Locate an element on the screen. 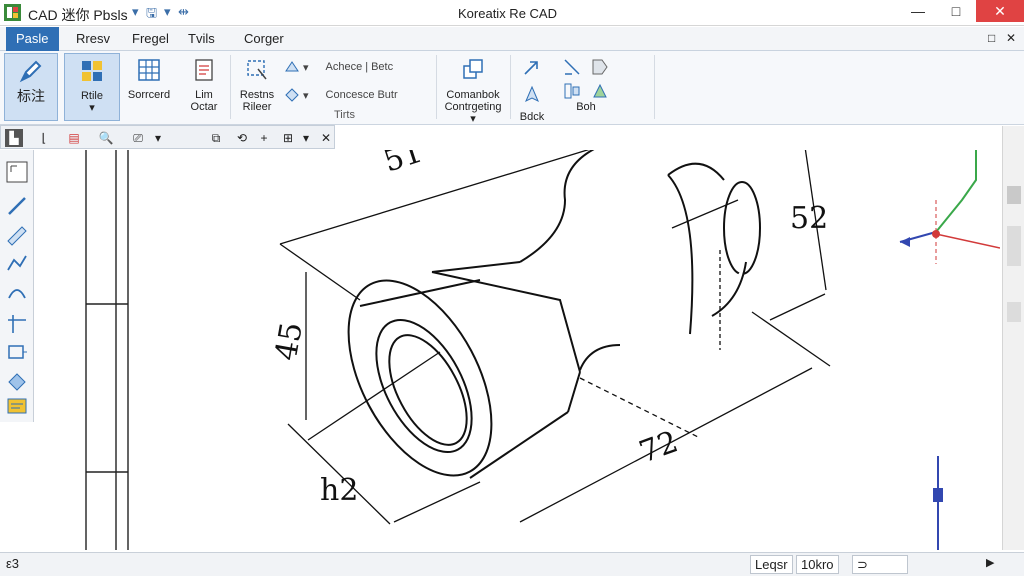 The image size is (1024, 576). achece-button: ▾ Achece | Betc is located at coordinates (338, 67).